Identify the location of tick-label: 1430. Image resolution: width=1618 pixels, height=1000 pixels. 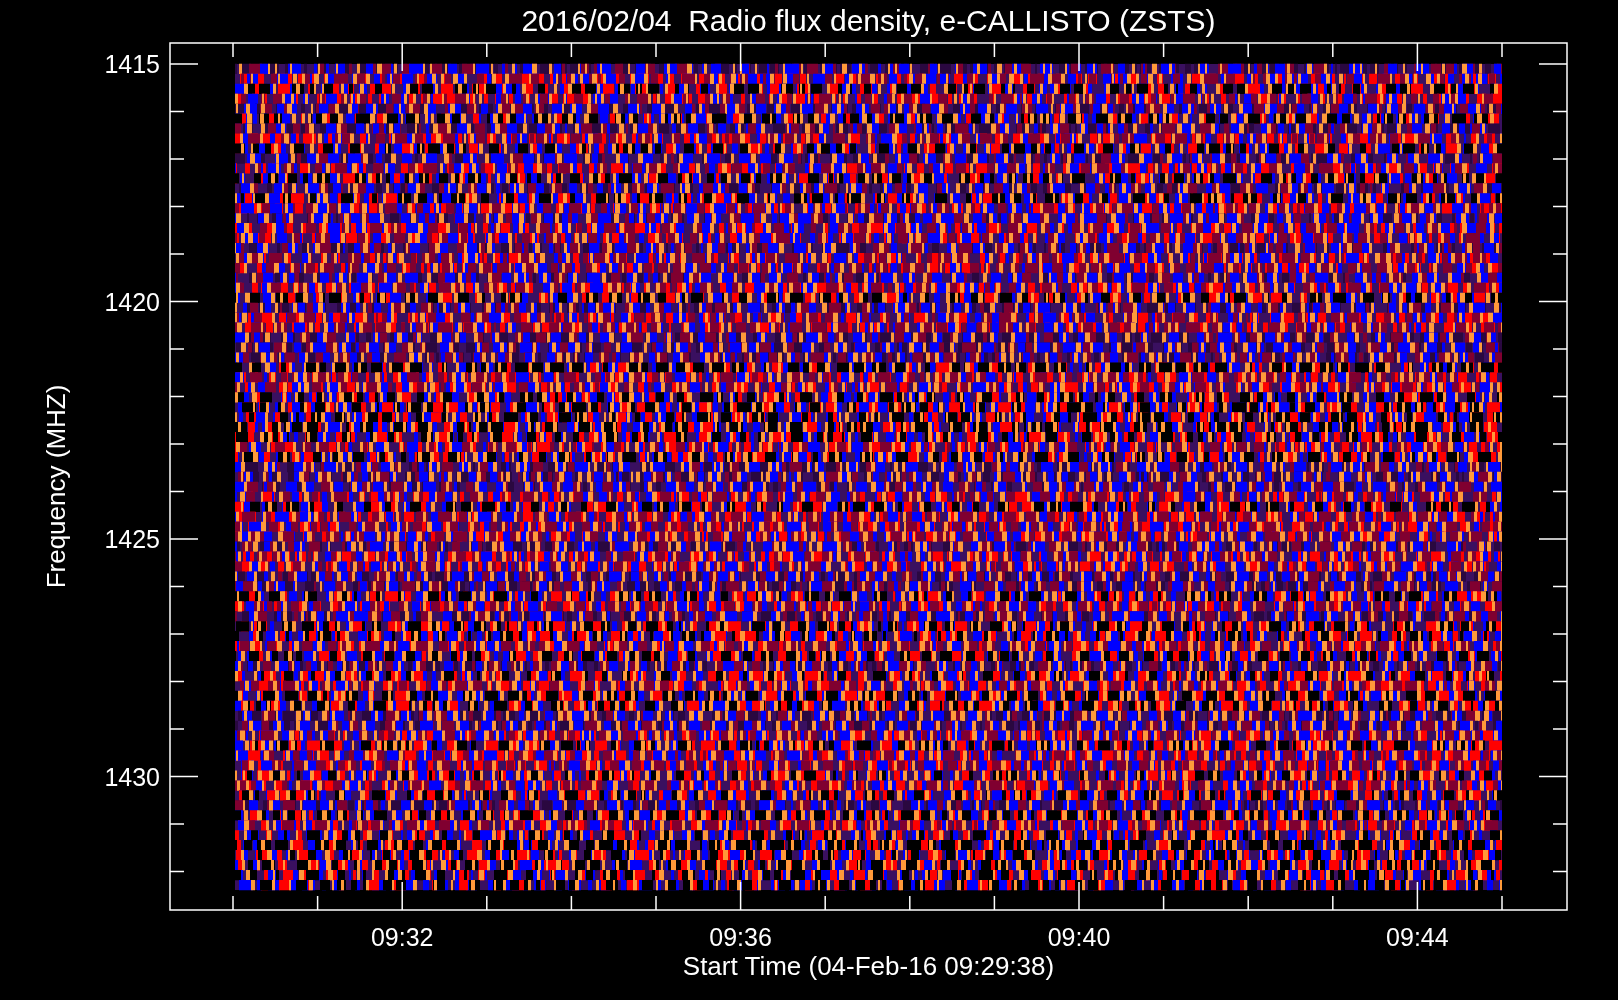
(132, 776).